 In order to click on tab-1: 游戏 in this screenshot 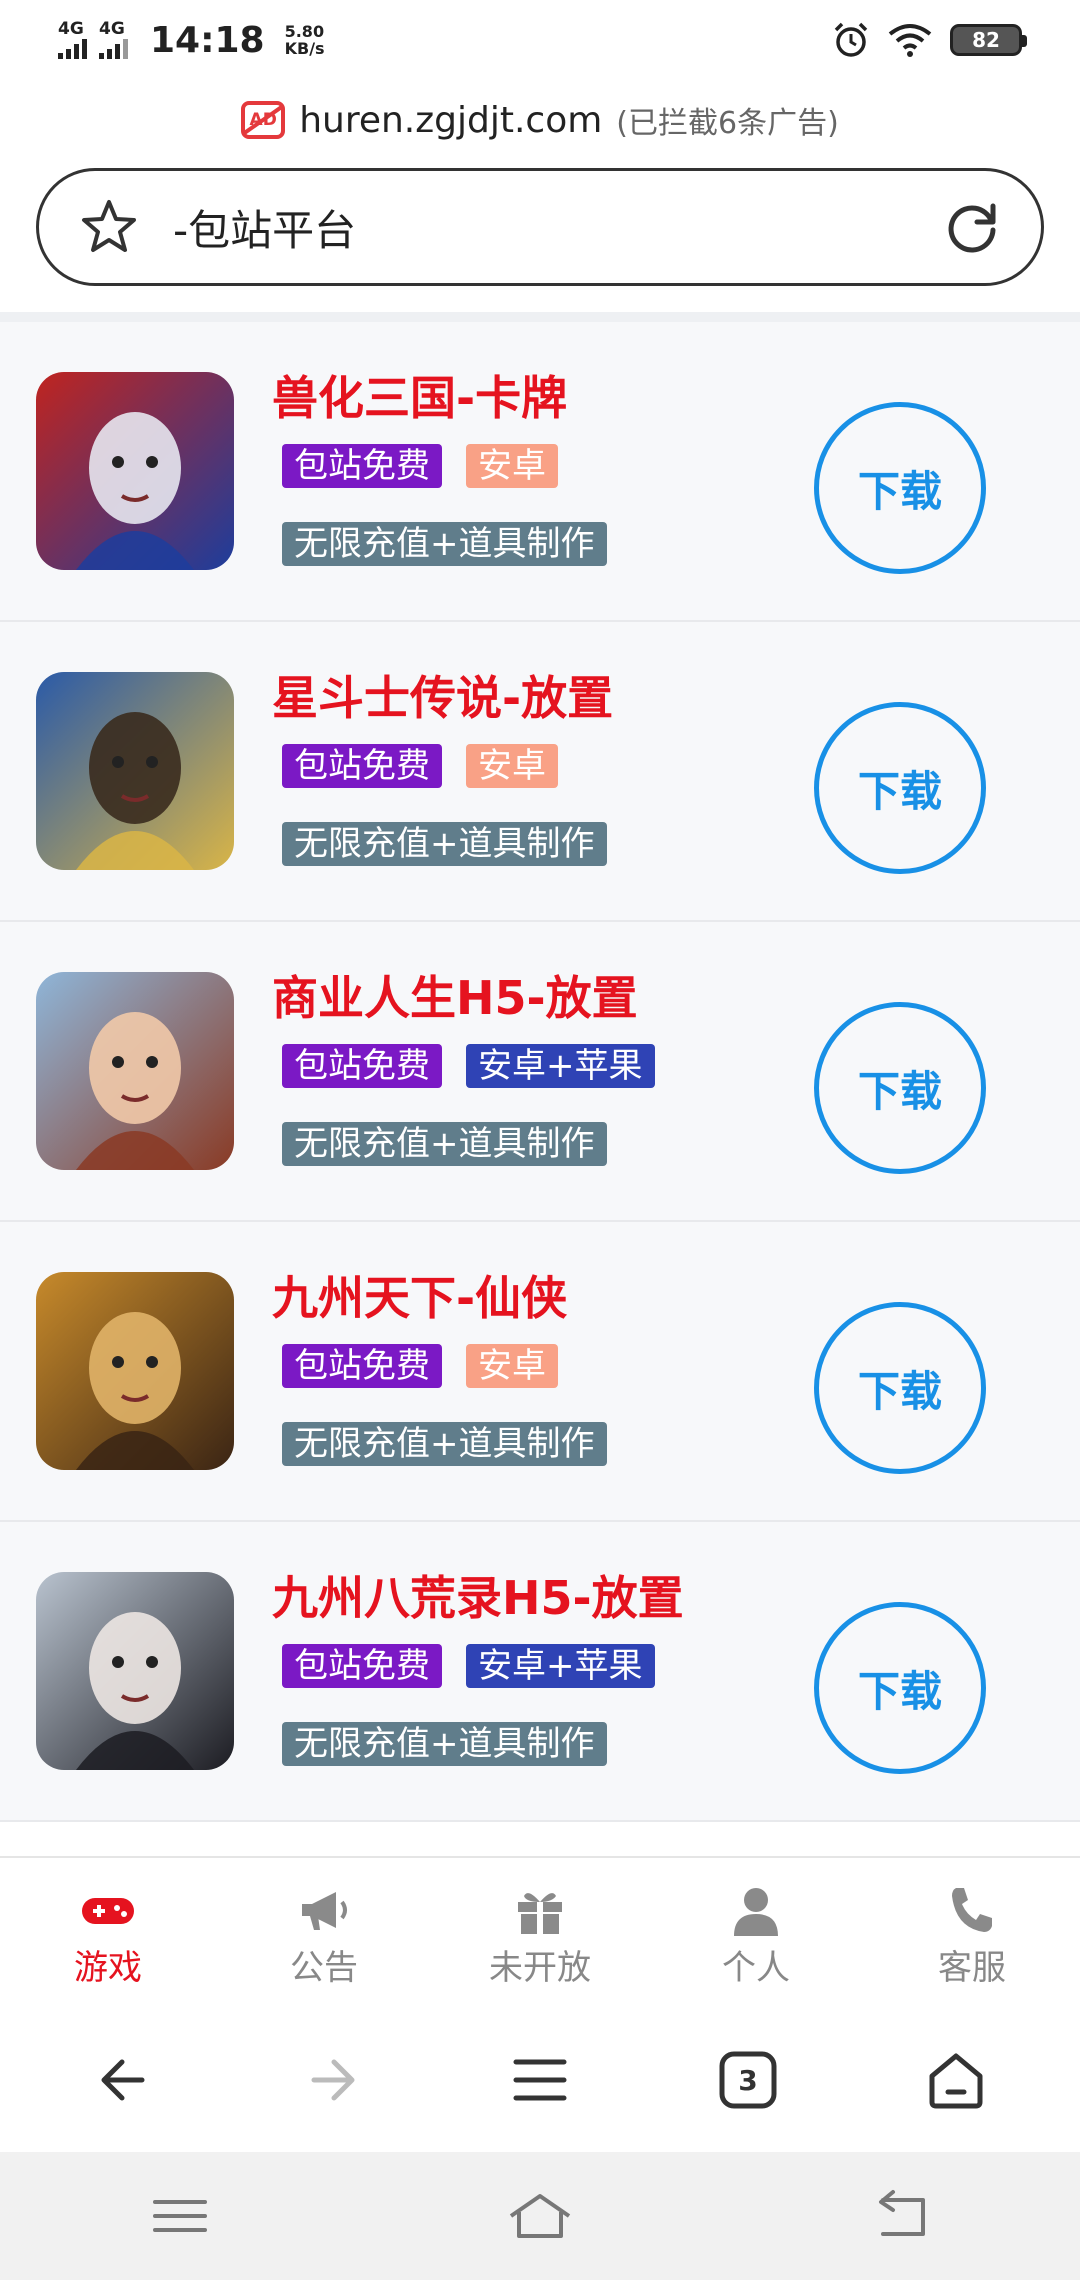, I will do `click(108, 1933)`.